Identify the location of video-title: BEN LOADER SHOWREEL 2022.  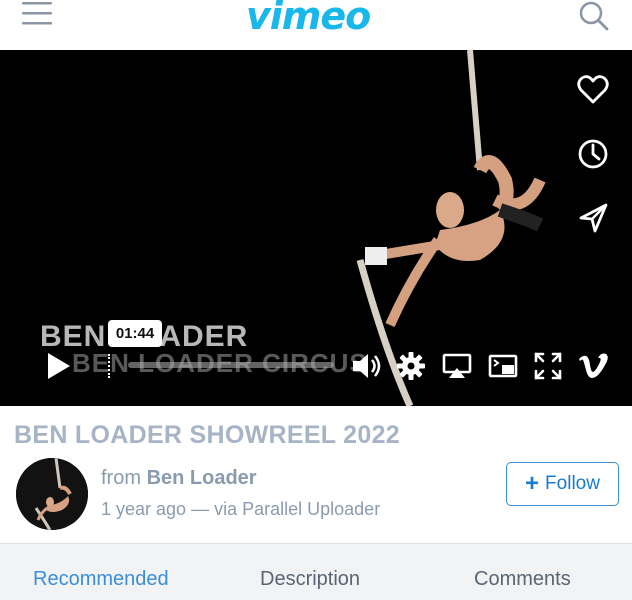
(207, 435).